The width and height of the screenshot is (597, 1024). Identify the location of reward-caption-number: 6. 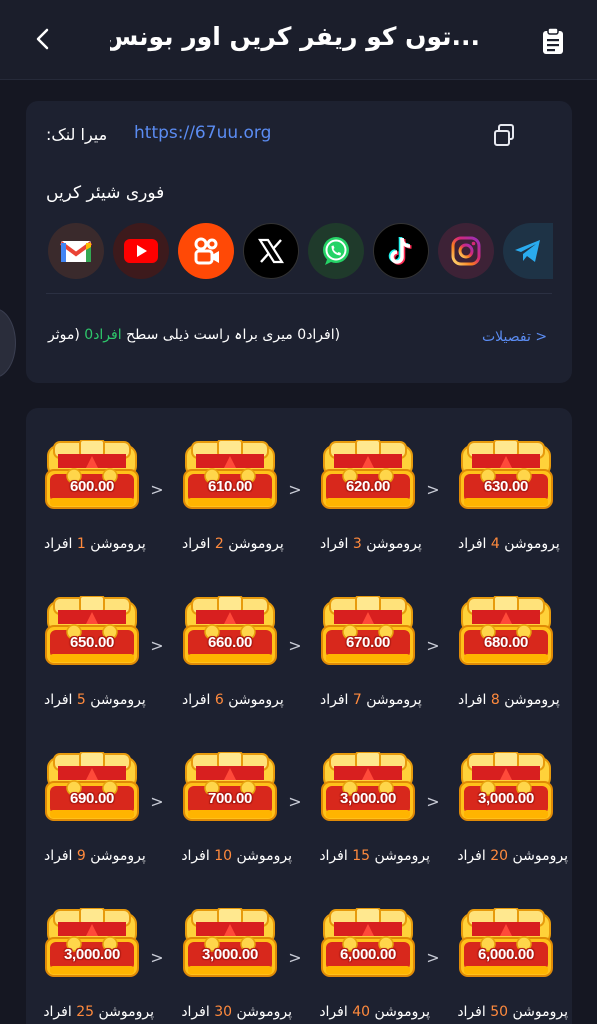
(219, 700).